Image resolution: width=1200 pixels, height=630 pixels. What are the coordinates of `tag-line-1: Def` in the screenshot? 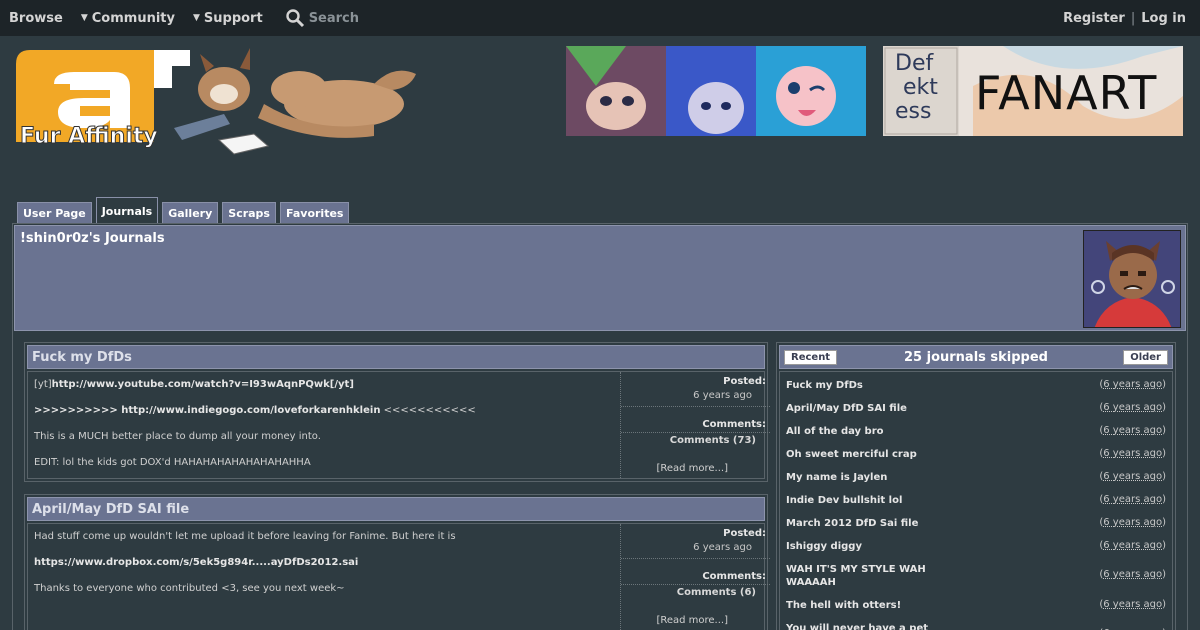 It's located at (914, 63).